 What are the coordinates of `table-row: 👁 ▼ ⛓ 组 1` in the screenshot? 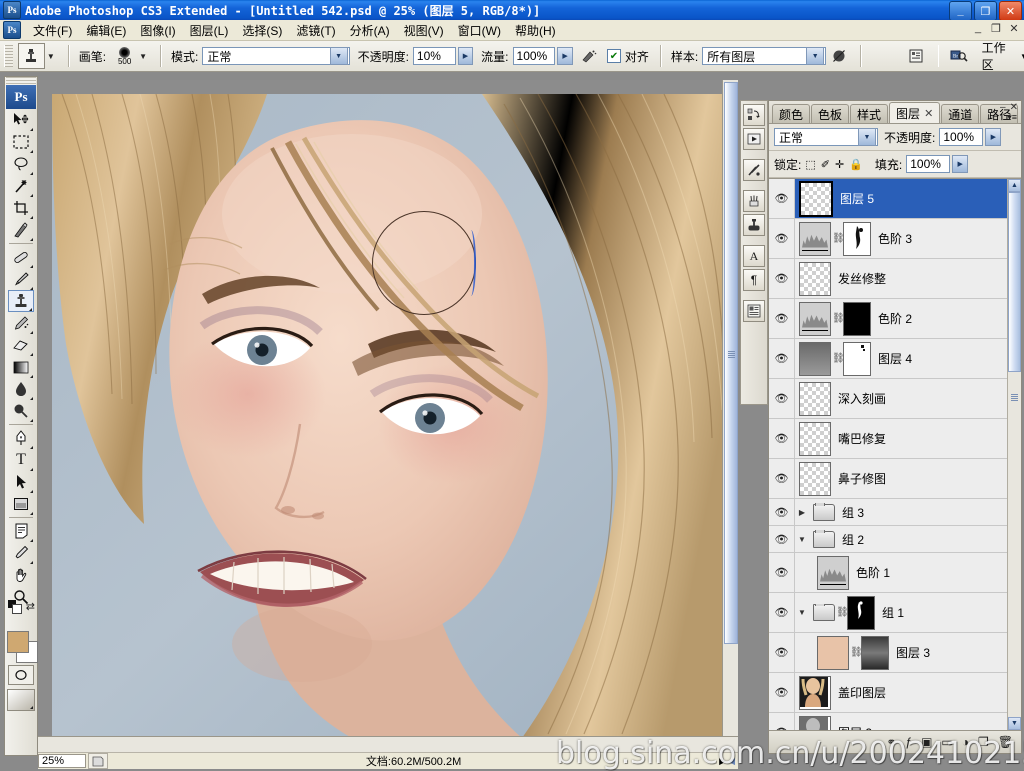 It's located at (895, 613).